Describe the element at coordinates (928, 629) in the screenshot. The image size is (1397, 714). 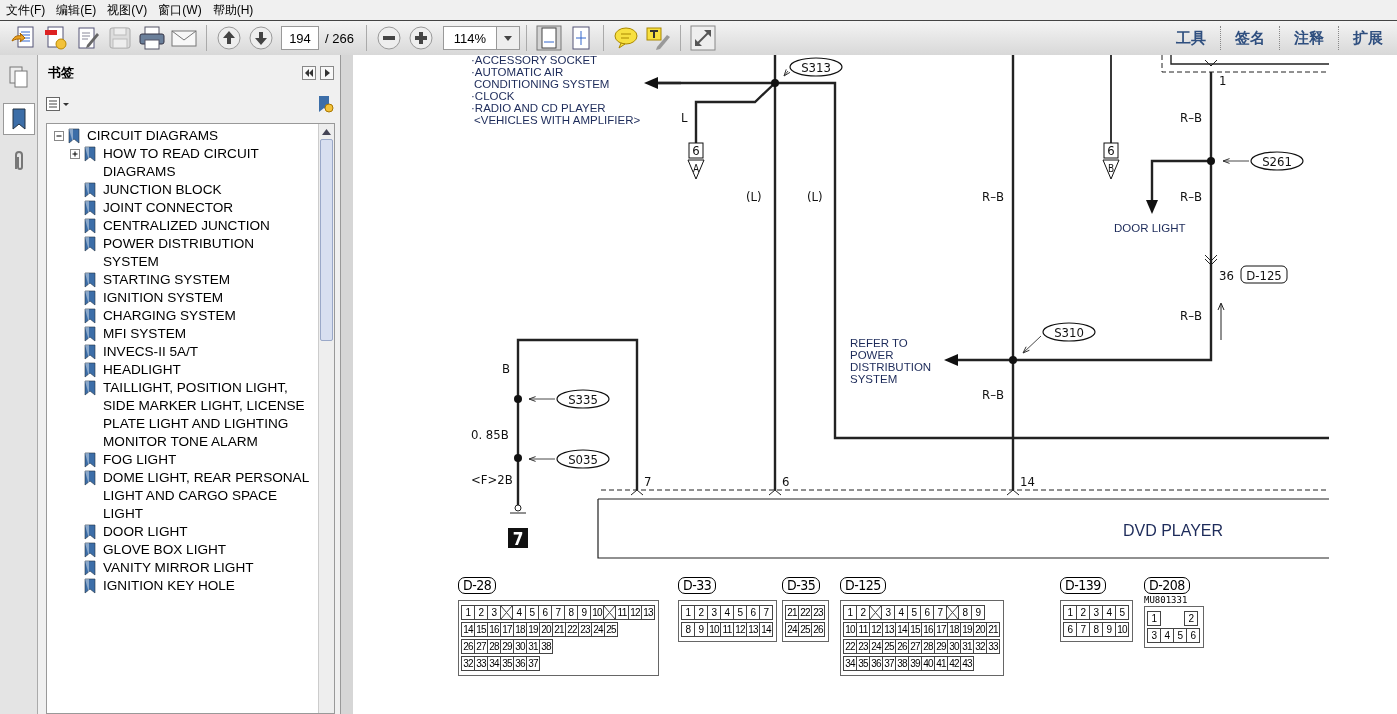
I see `pin-number: 16` at that location.